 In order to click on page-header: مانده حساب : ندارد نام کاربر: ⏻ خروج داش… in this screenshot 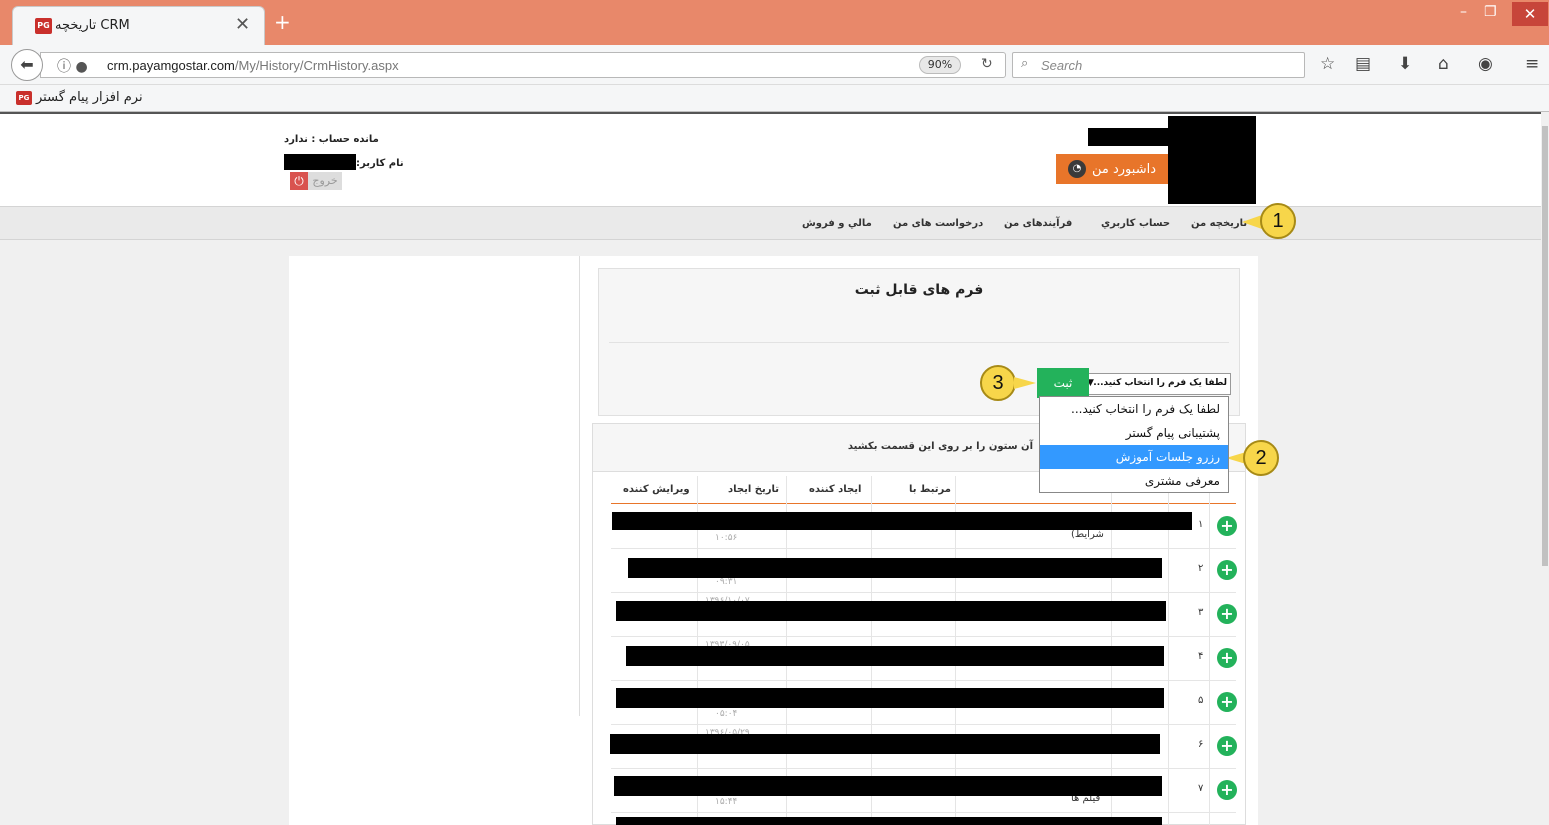, I will do `click(770, 159)`.